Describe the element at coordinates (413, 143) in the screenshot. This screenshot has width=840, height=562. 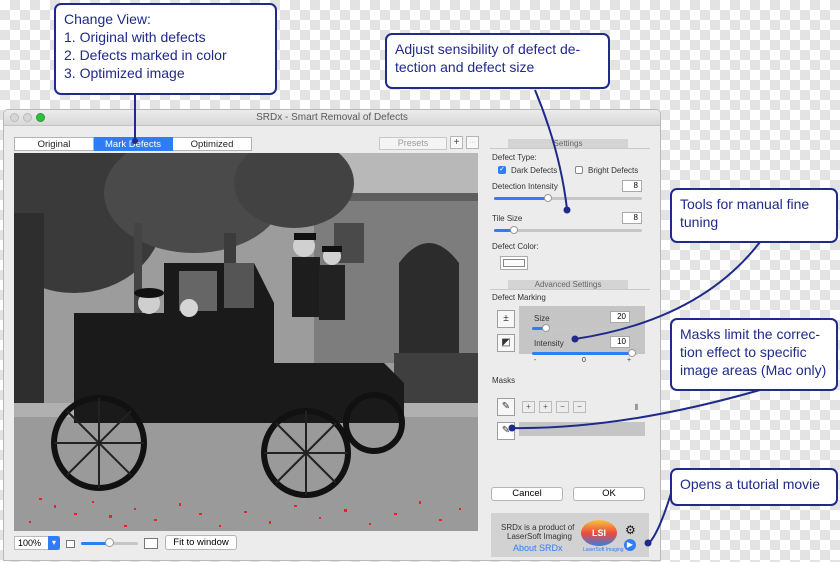
I see `presets-dropdown: Presets` at that location.